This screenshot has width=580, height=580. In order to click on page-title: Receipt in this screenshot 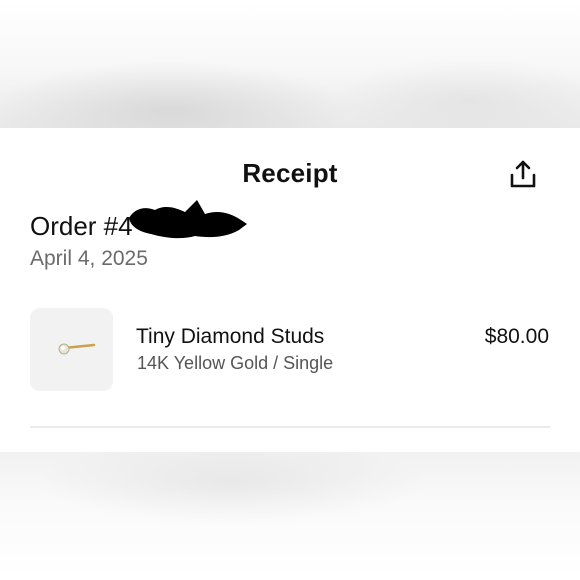, I will do `click(290, 173)`.